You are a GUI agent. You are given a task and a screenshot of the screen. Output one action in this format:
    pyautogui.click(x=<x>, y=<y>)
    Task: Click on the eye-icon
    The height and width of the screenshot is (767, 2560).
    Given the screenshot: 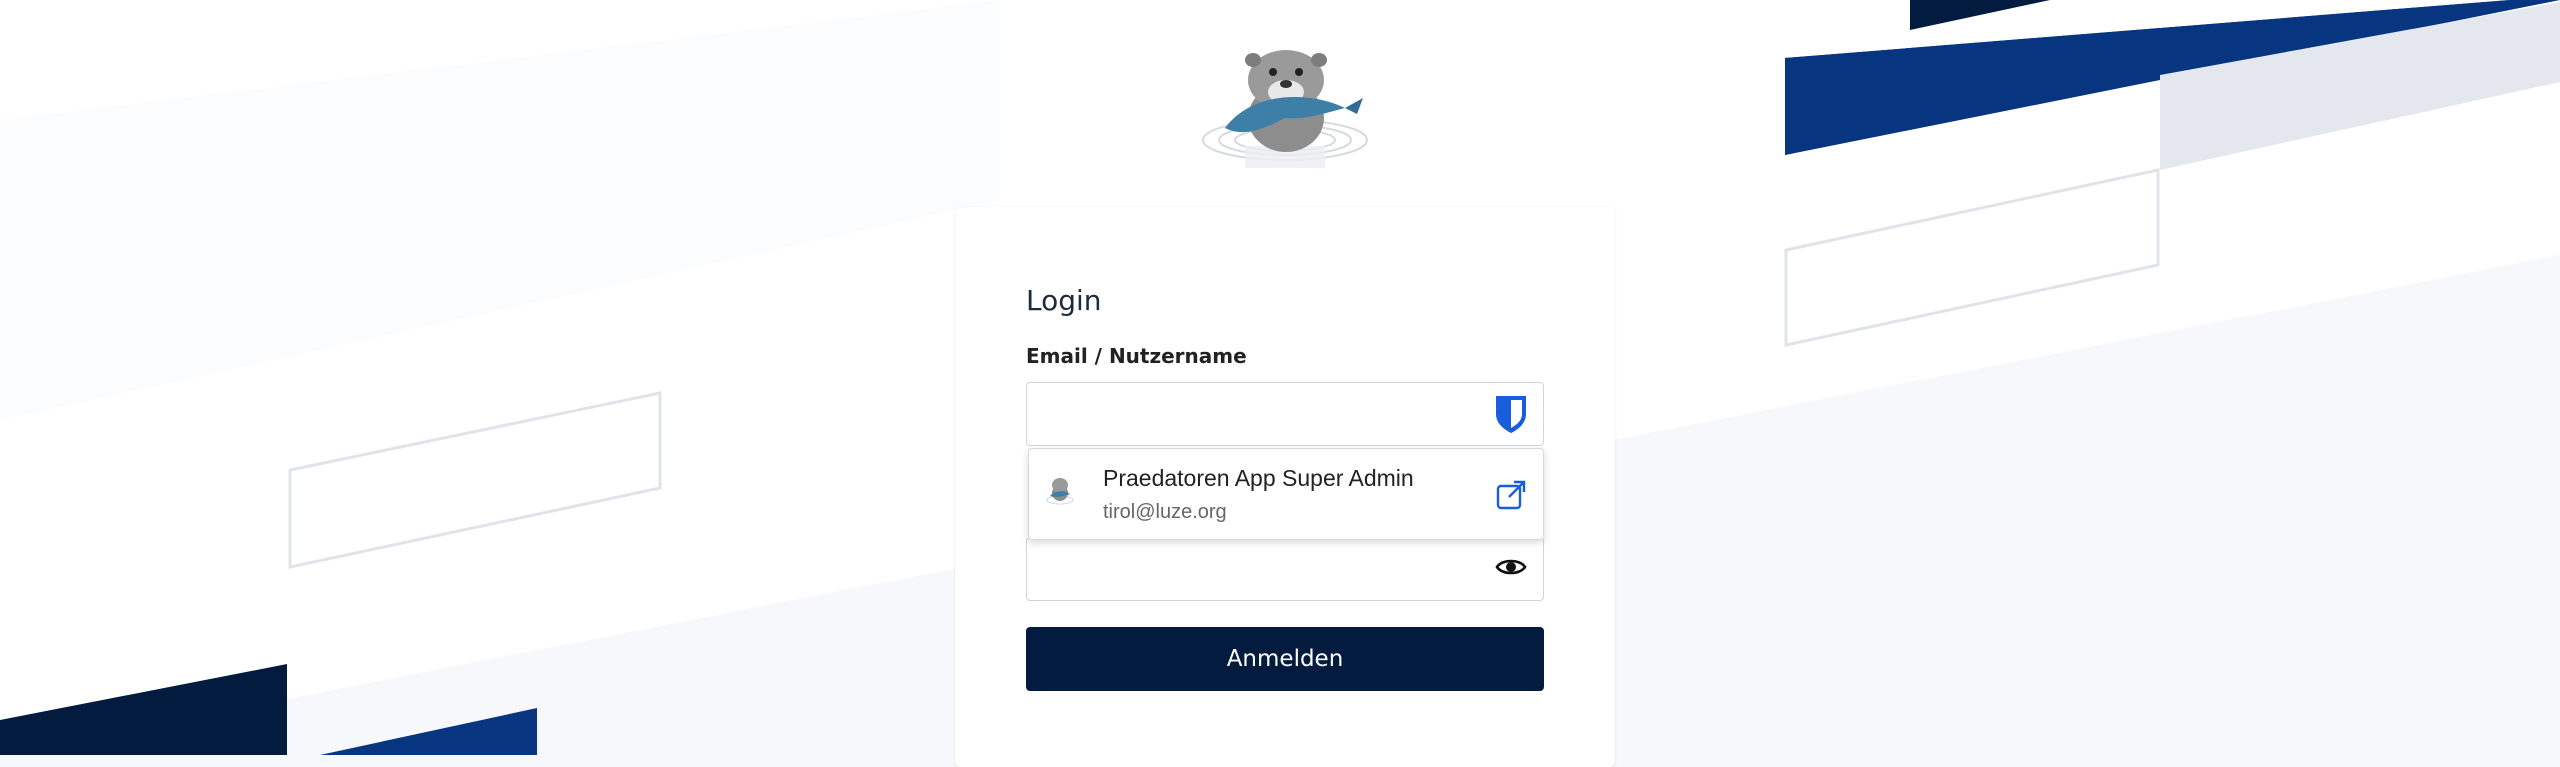 What is the action you would take?
    pyautogui.click(x=1511, y=567)
    